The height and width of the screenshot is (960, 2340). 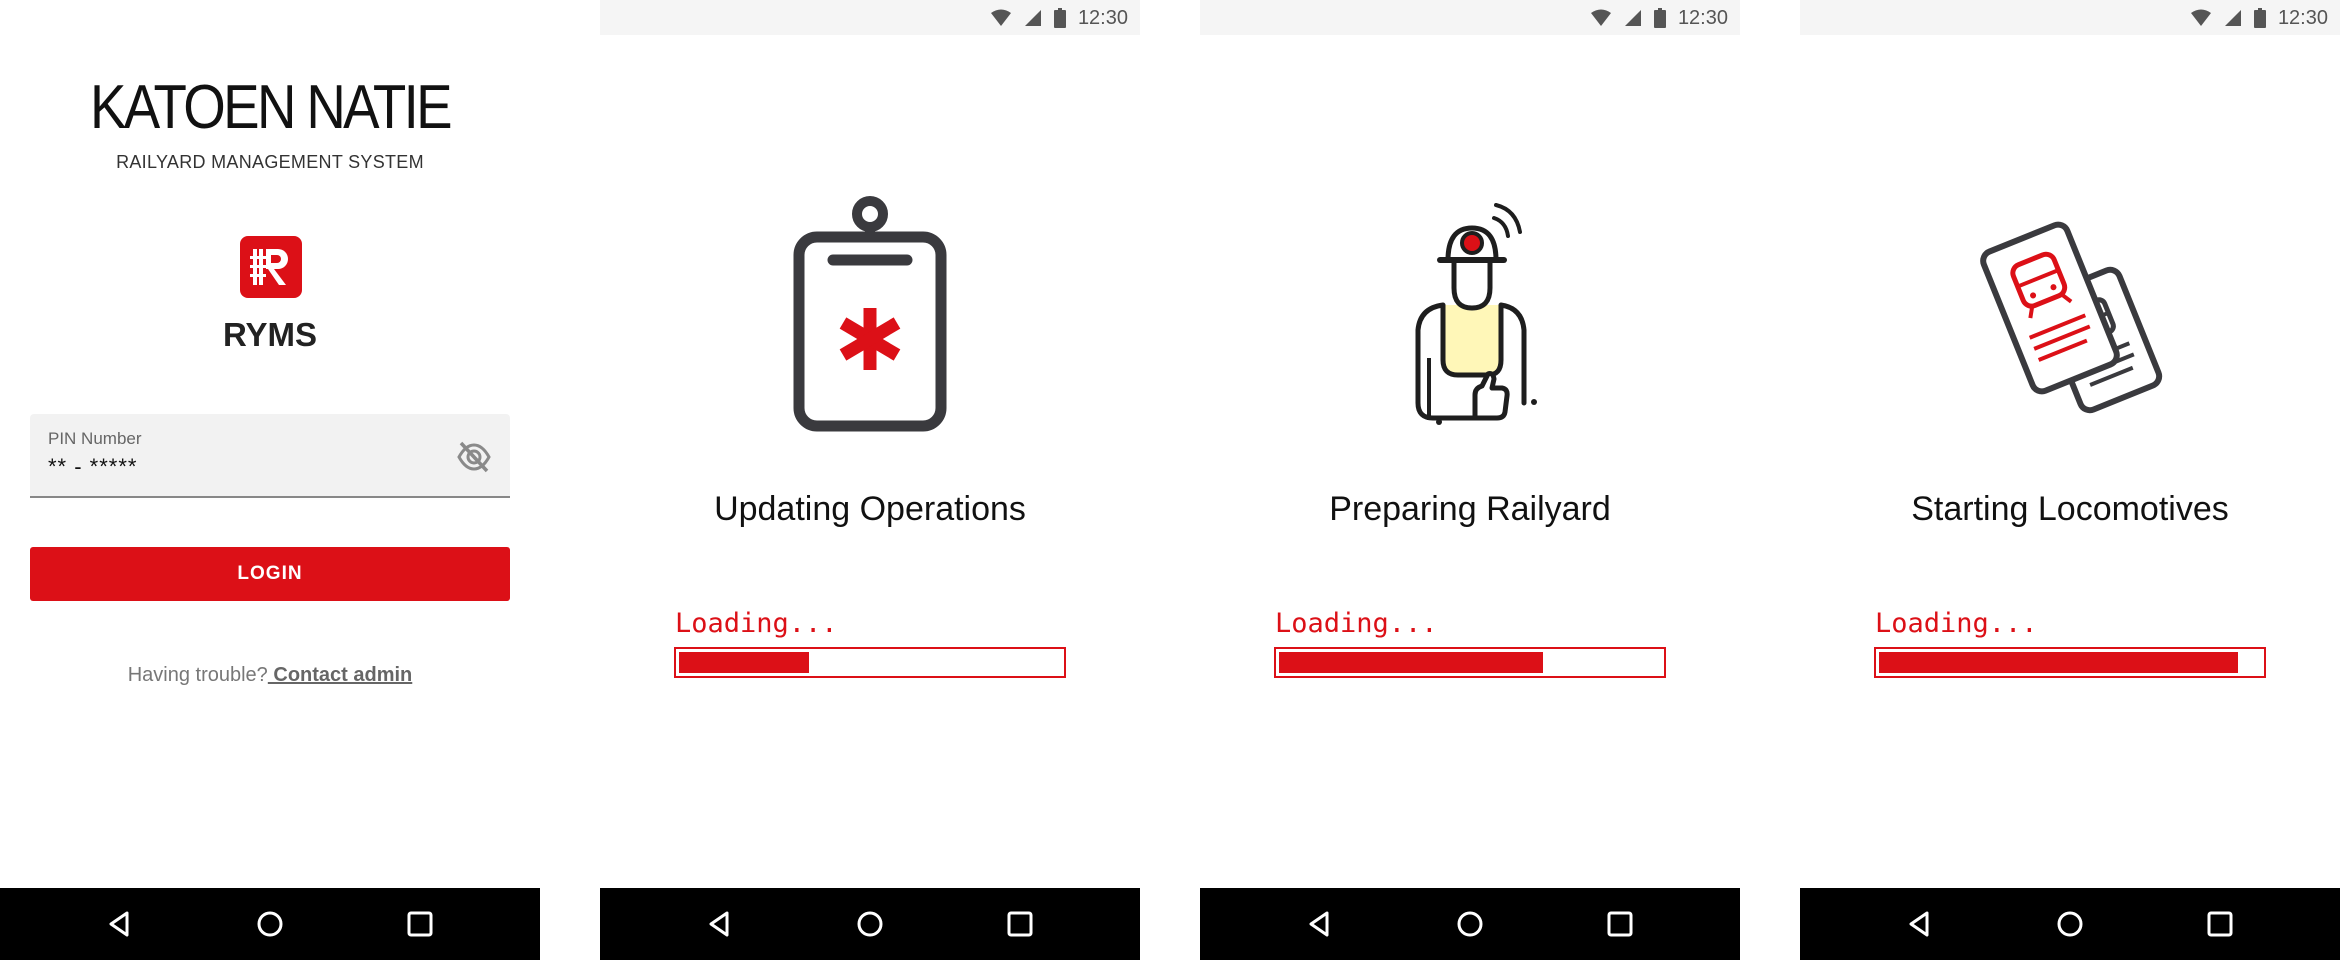 What do you see at coordinates (271, 267) in the screenshot?
I see `ryms-app-icon` at bounding box center [271, 267].